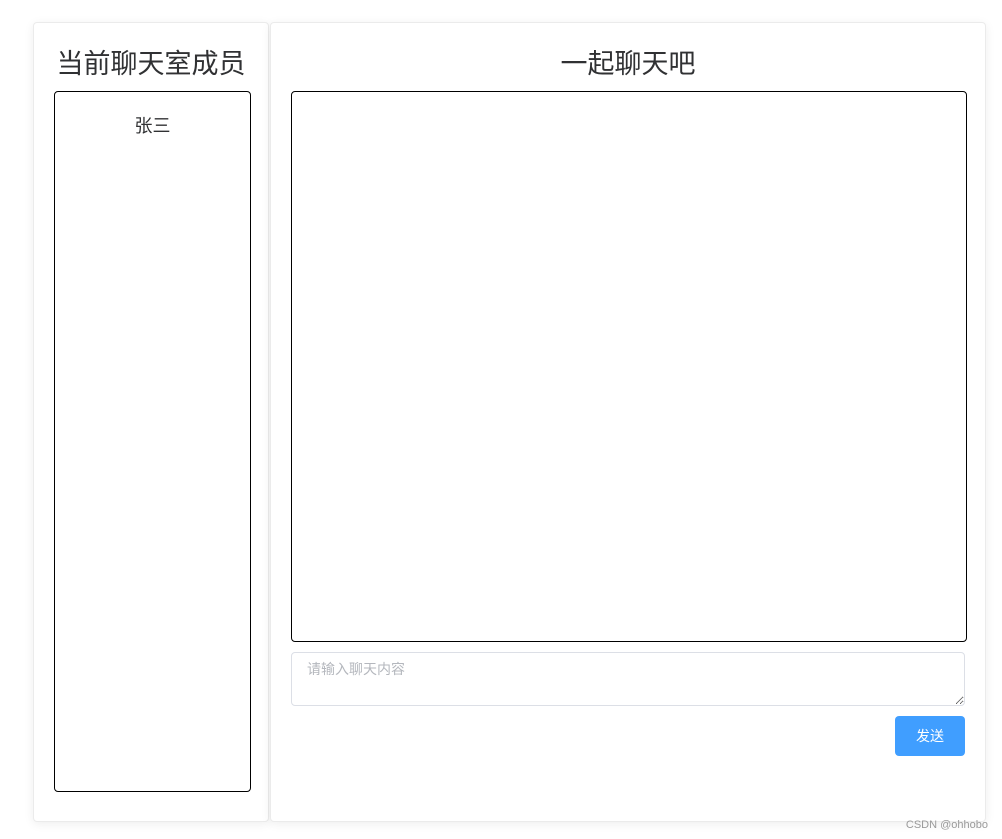 Image resolution: width=1002 pixels, height=839 pixels. What do you see at coordinates (152, 127) in the screenshot?
I see `member-item: 张三` at bounding box center [152, 127].